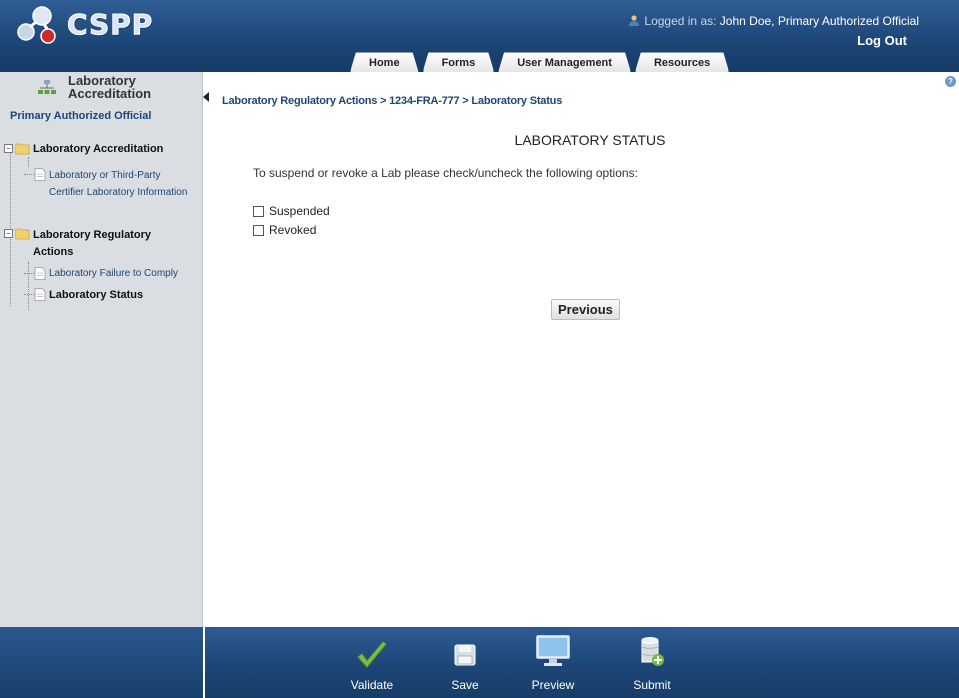  Describe the element at coordinates (293, 230) in the screenshot. I see `option-label: Revoked` at that location.